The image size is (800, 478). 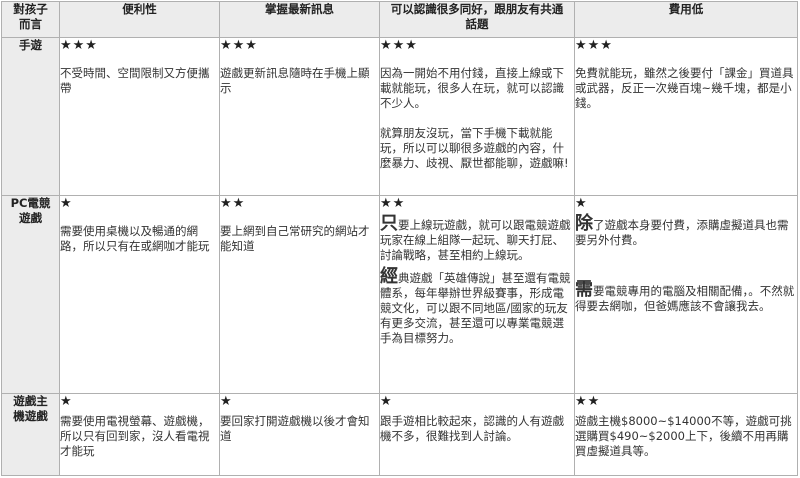 I want to click on cell-text: 免費就能玩，雖然之後要付「課金」買道具或武器，反正一次幾百塊~幾千塊，都是小錢。, so click(x=684, y=88).